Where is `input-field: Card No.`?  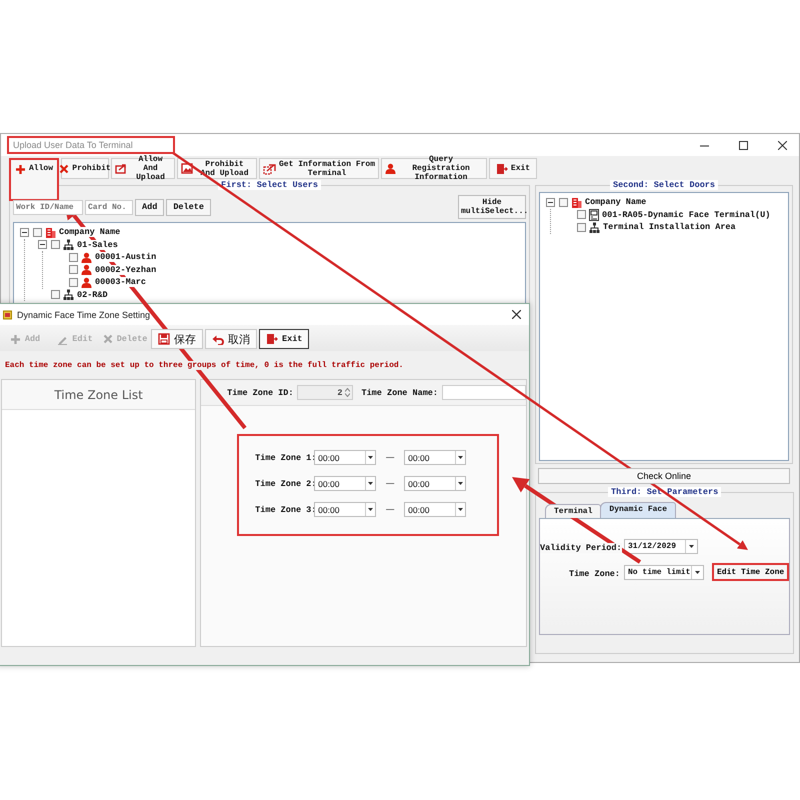
input-field: Card No. is located at coordinates (109, 207).